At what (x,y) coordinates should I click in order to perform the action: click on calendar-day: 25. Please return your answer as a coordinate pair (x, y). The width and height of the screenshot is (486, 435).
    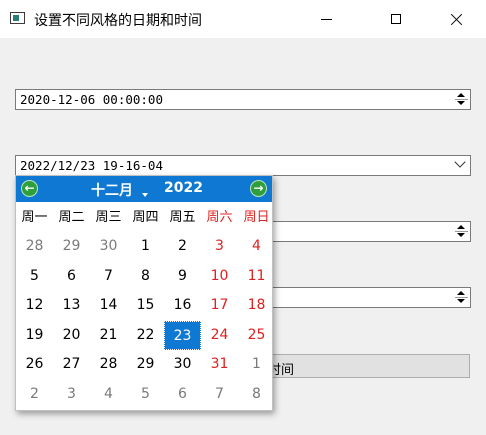
    Looking at the image, I should click on (256, 335).